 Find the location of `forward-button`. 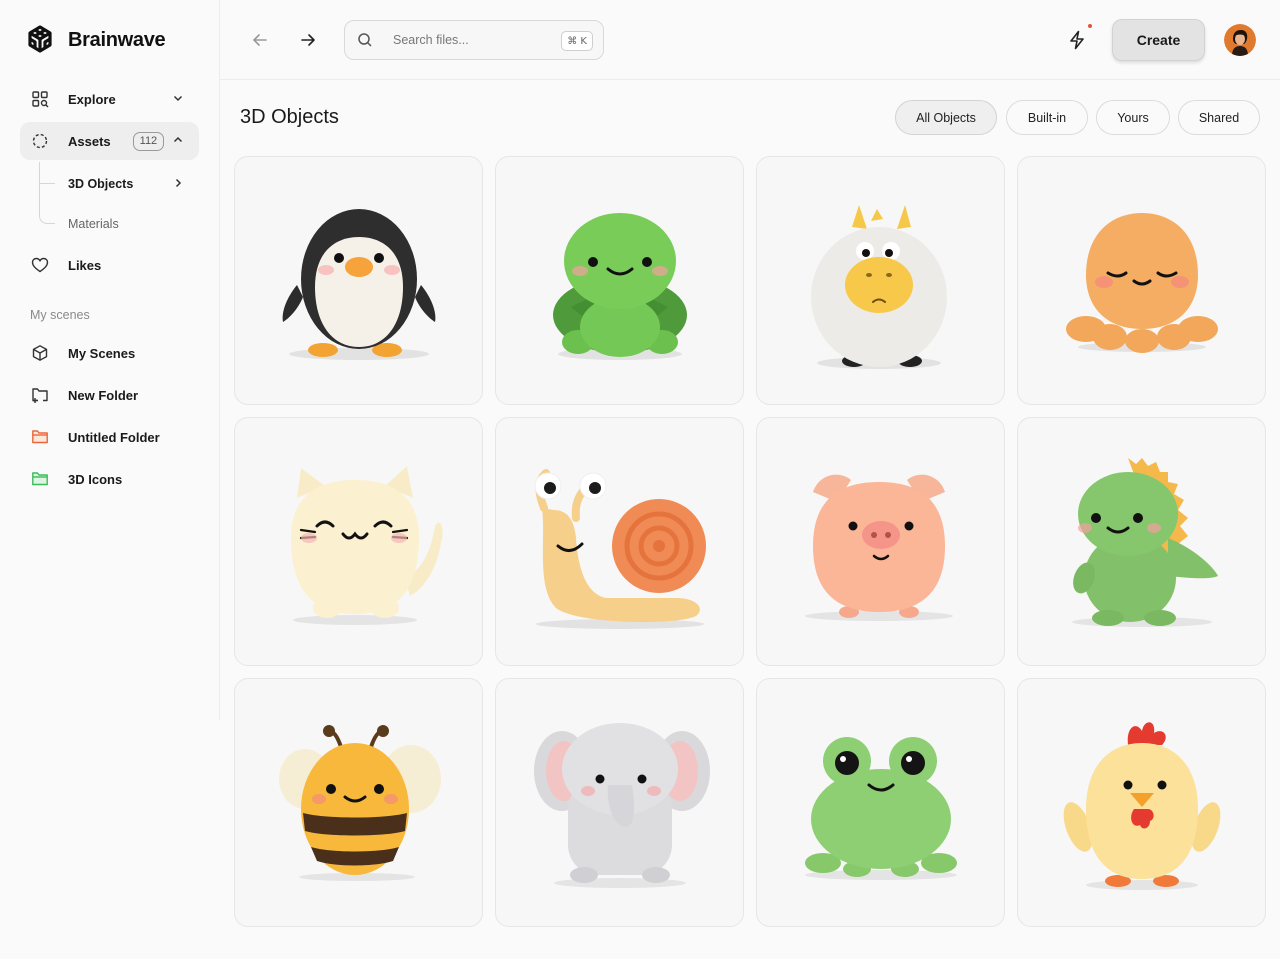

forward-button is located at coordinates (308, 40).